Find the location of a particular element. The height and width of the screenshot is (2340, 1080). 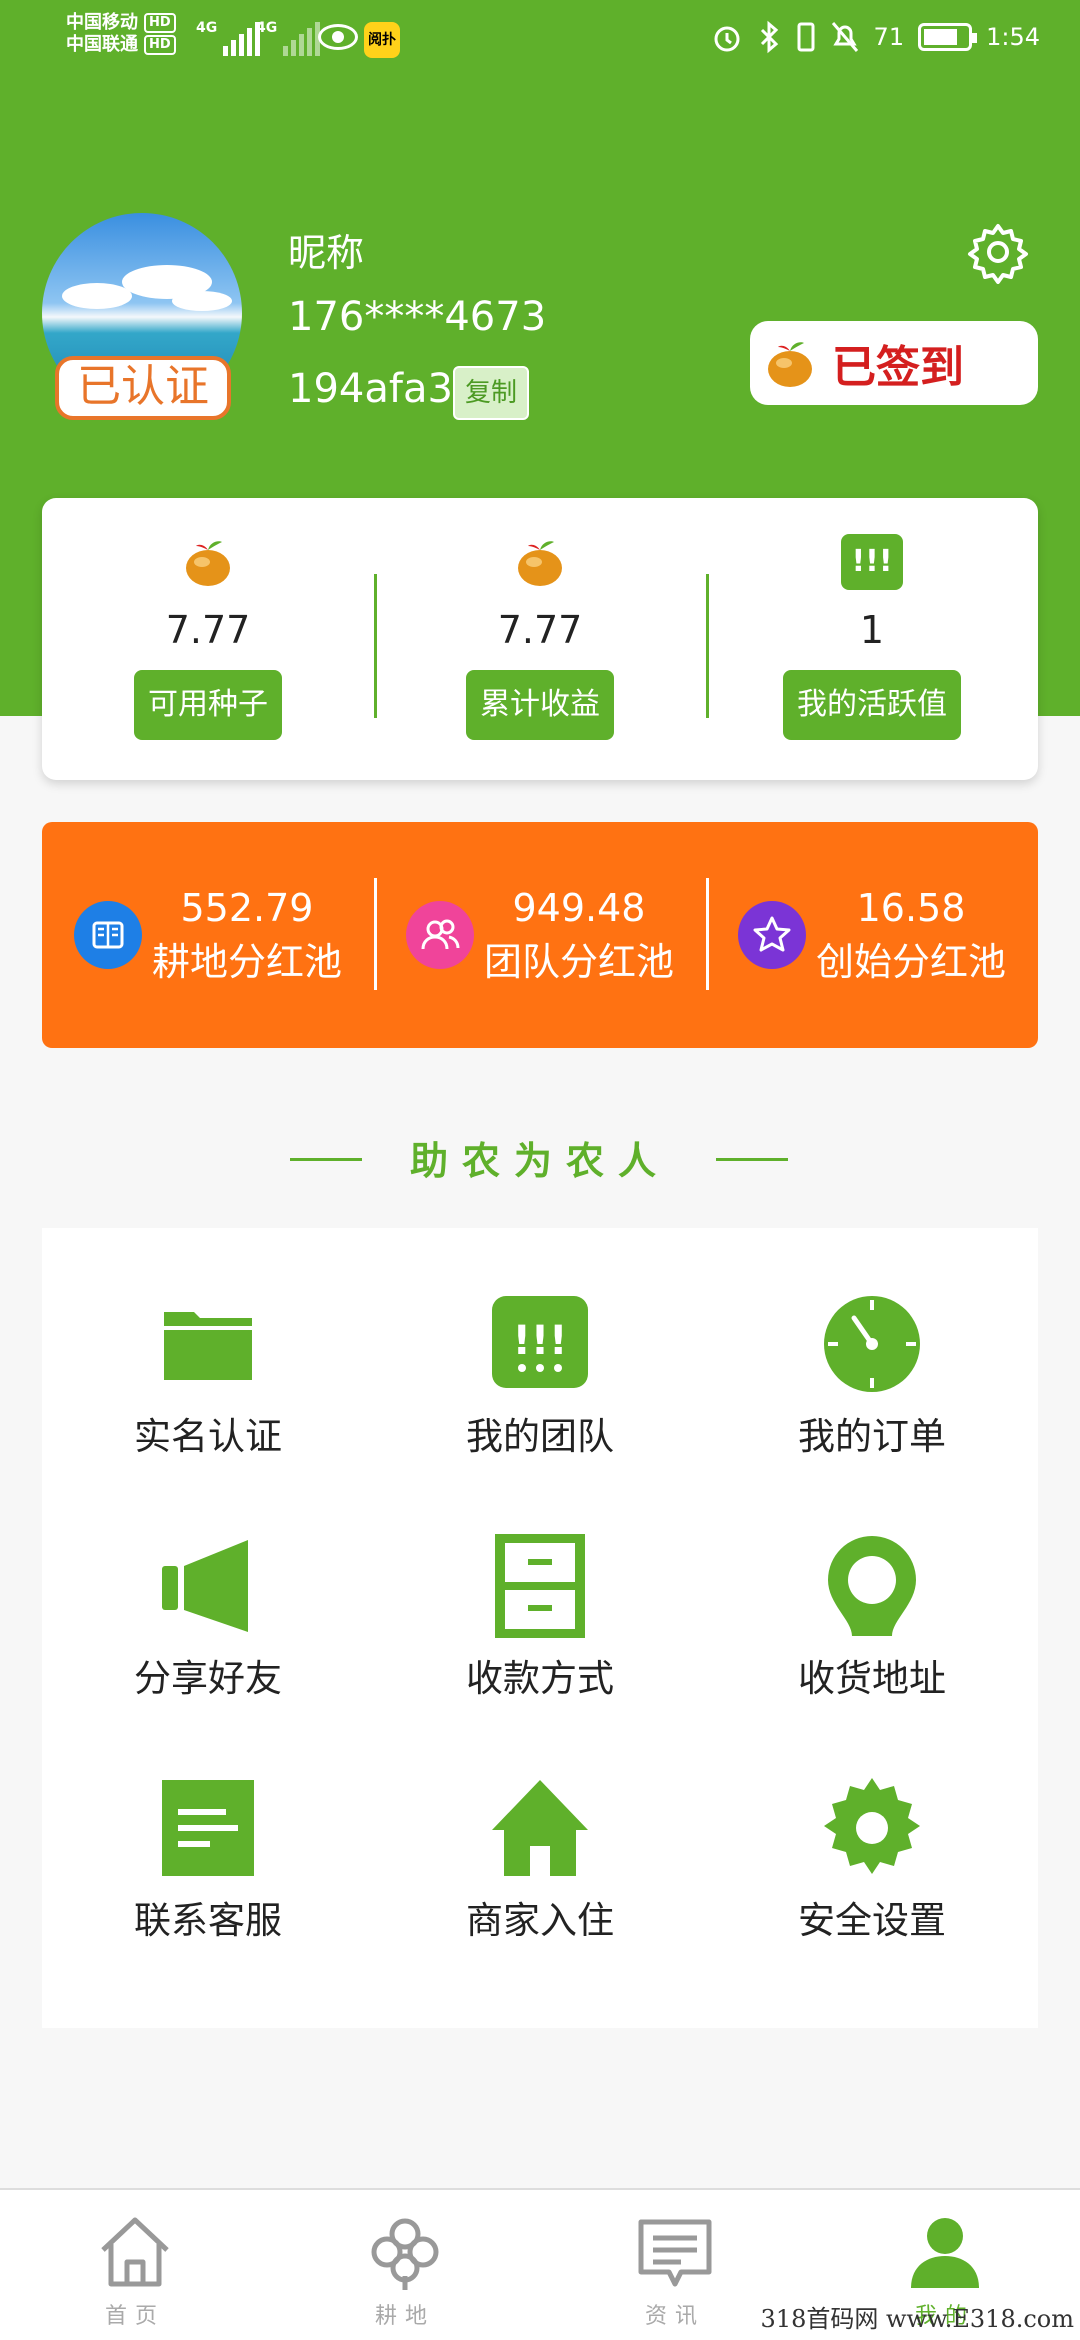

stats-card: 7.77 可用种子 7.77 累计收益 !!! 1 我的活跃值 is located at coordinates (540, 639).